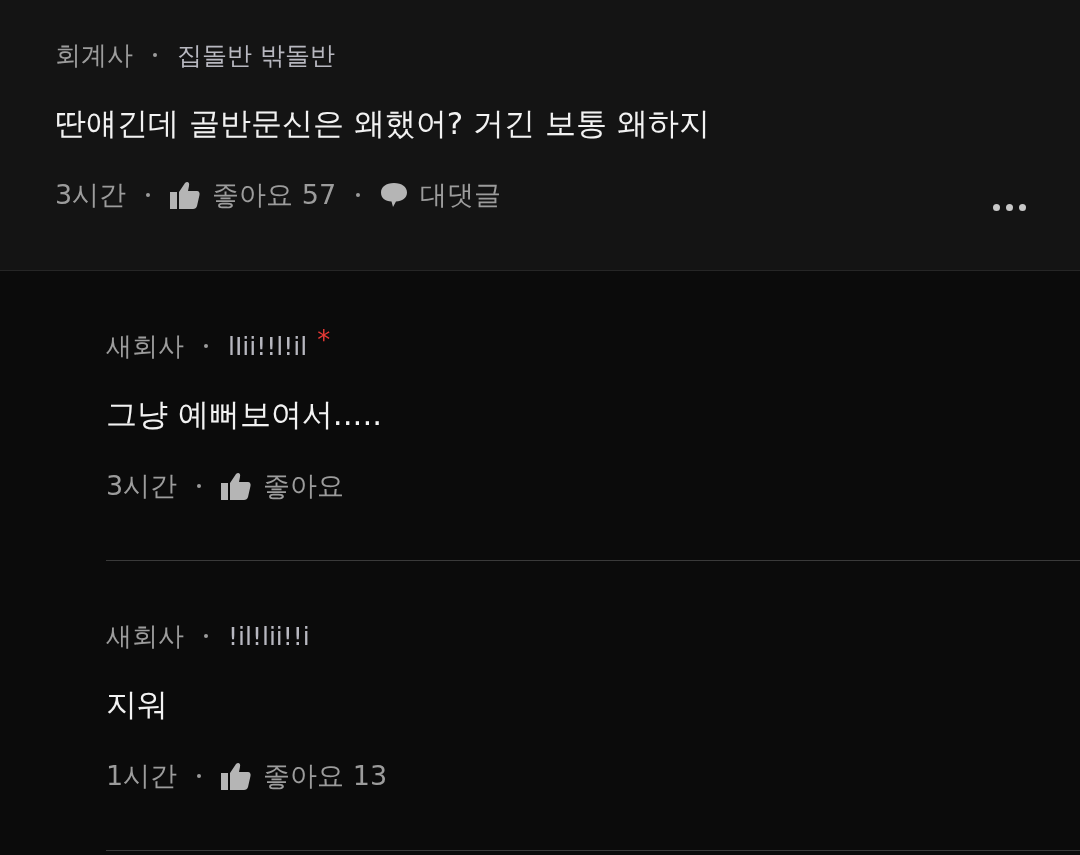 Image resolution: width=1080 pixels, height=855 pixels. Describe the element at coordinates (324, 340) in the screenshot. I see `author-mark: *` at that location.